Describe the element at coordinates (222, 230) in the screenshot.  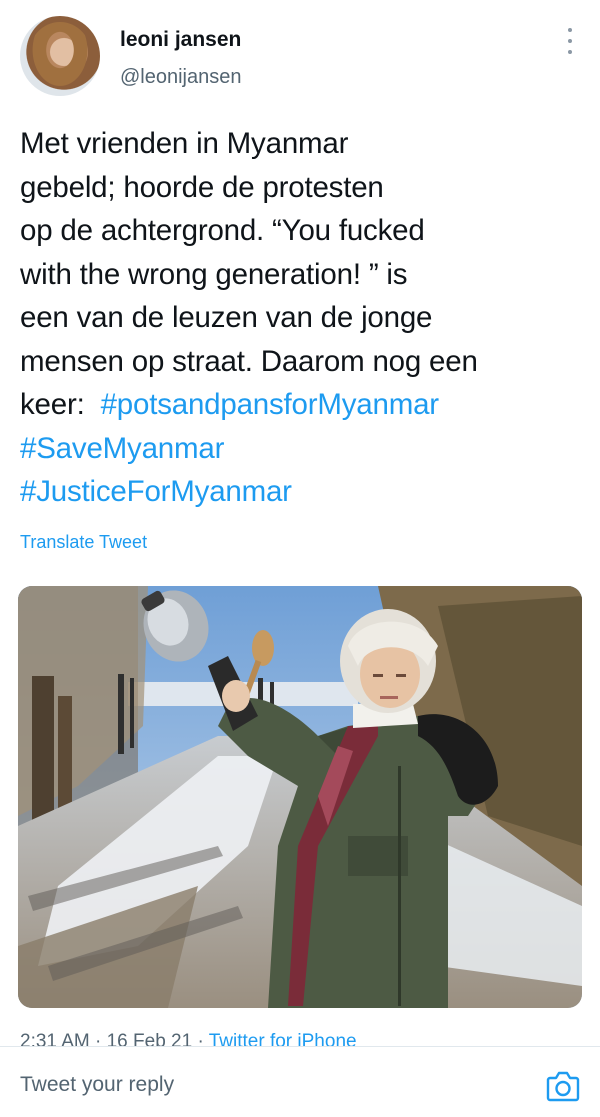
I see `tweet-line: op de achtergrond. “You fucked` at that location.